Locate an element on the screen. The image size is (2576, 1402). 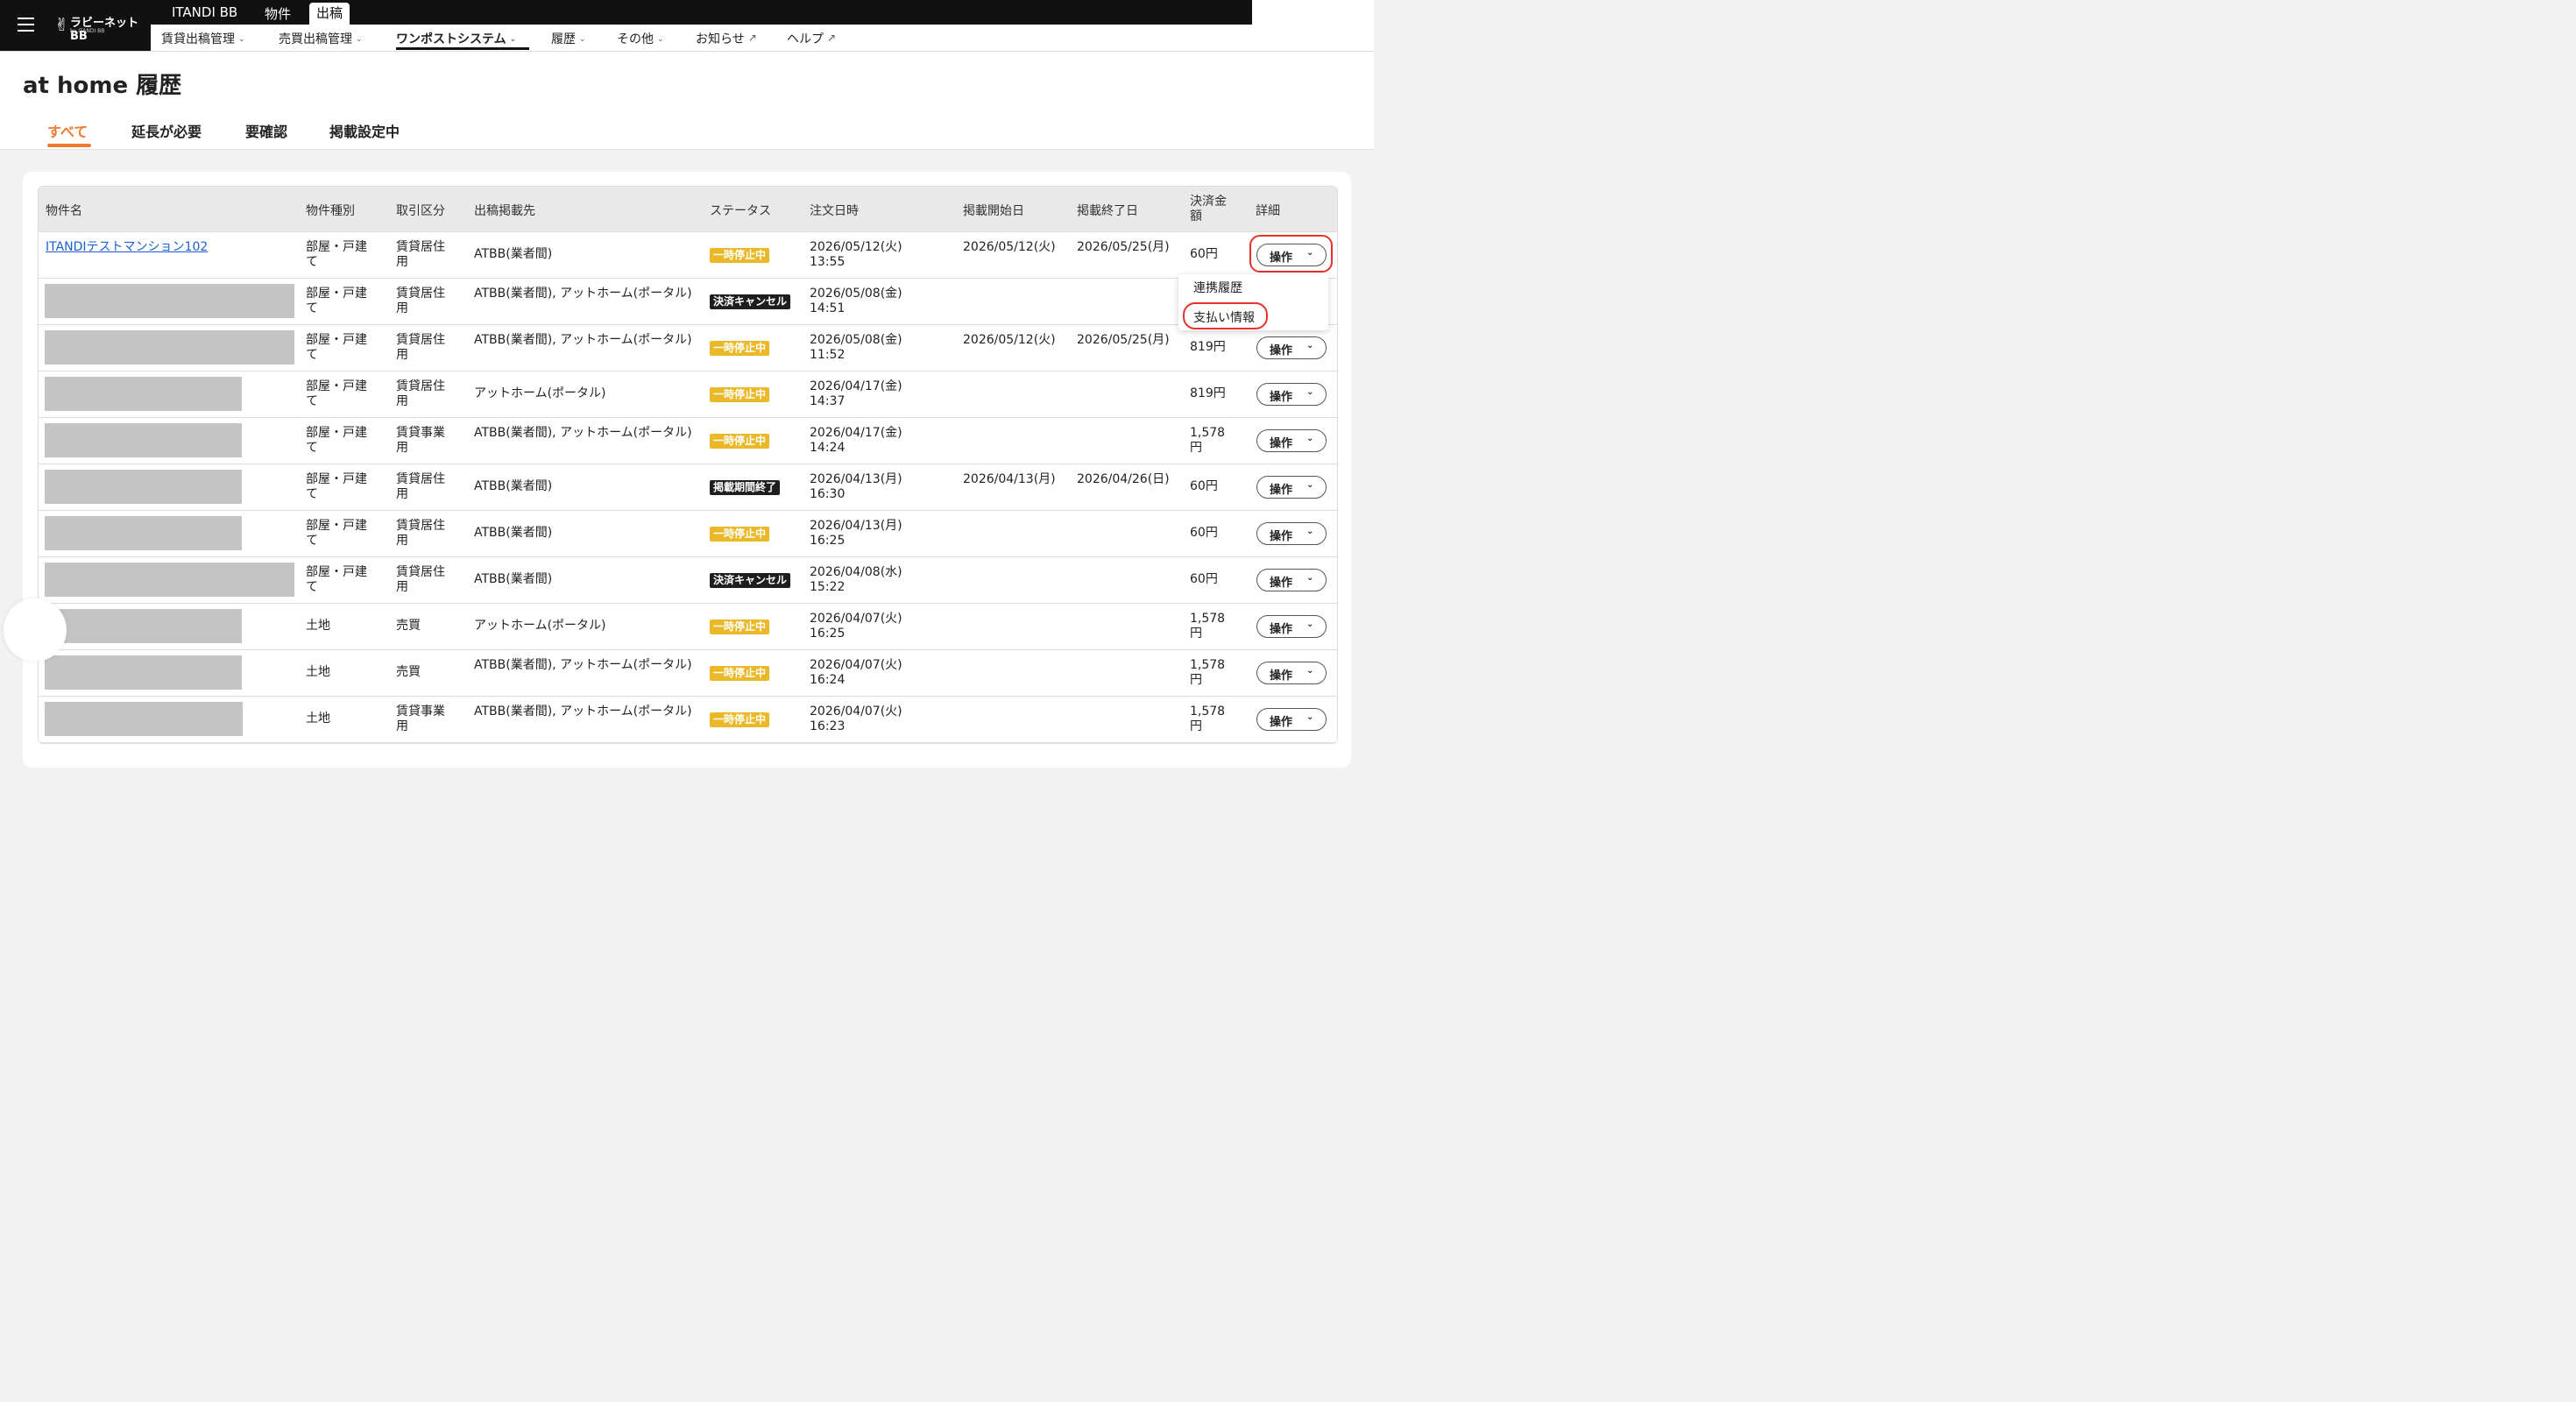
page-title: at home 履歴 is located at coordinates (102, 86).